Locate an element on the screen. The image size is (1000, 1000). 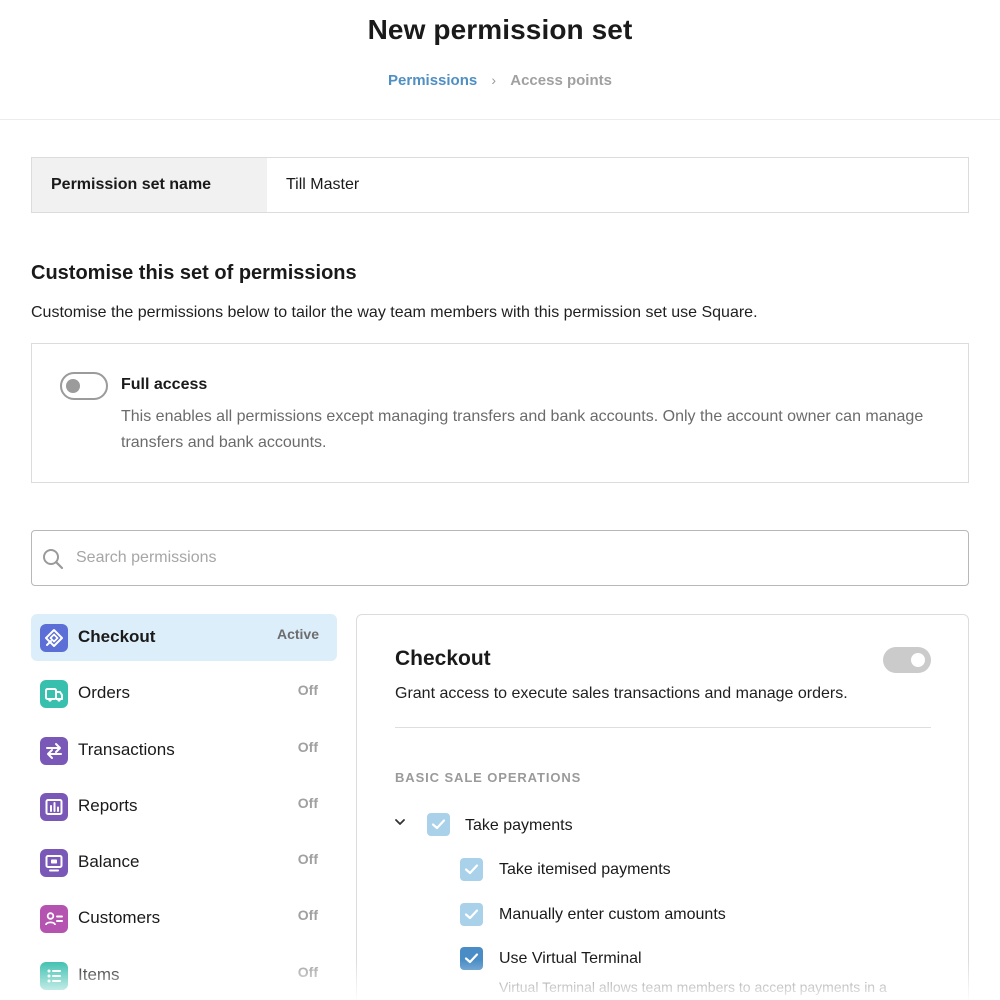
chevron-right-icon: › is located at coordinates (494, 80).